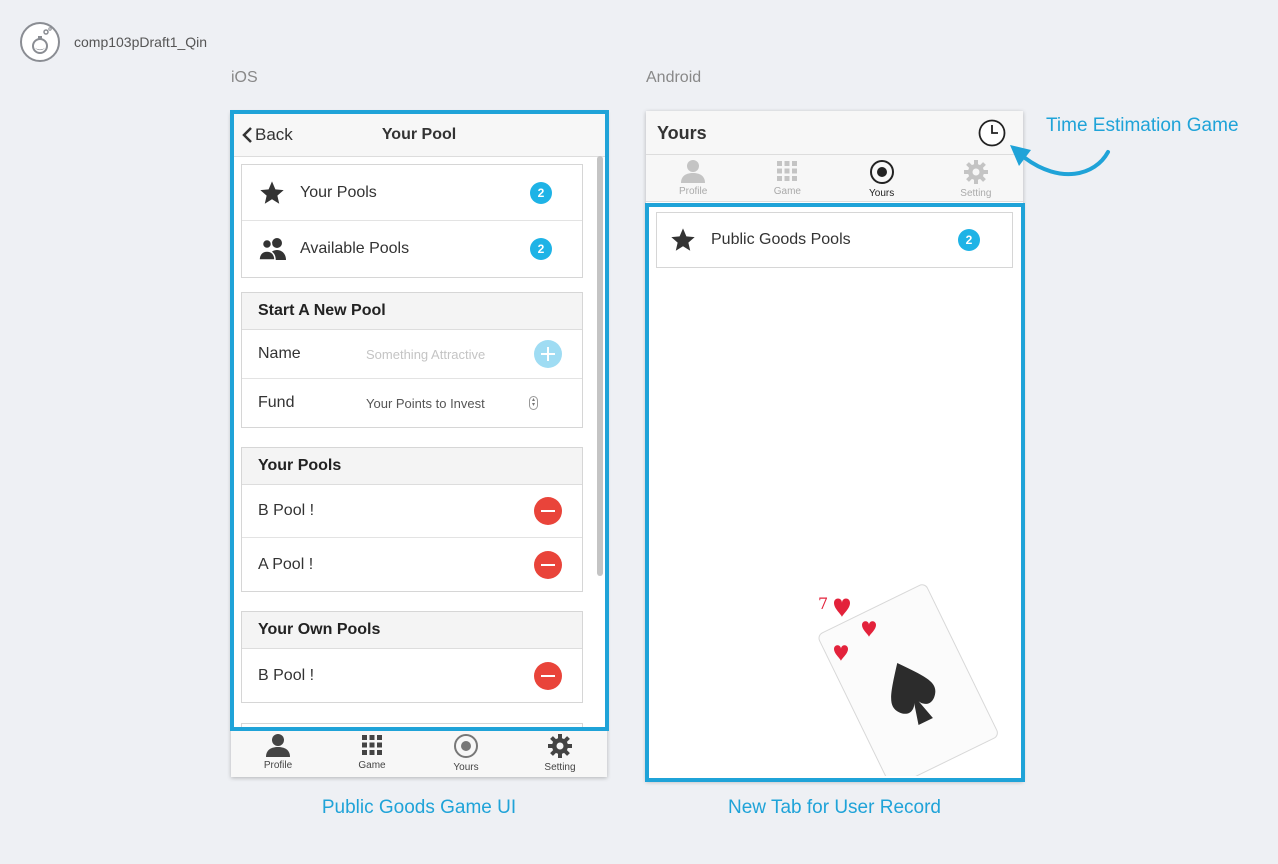  Describe the element at coordinates (781, 239) in the screenshot. I see `item-label: Public Goods Pools` at that location.